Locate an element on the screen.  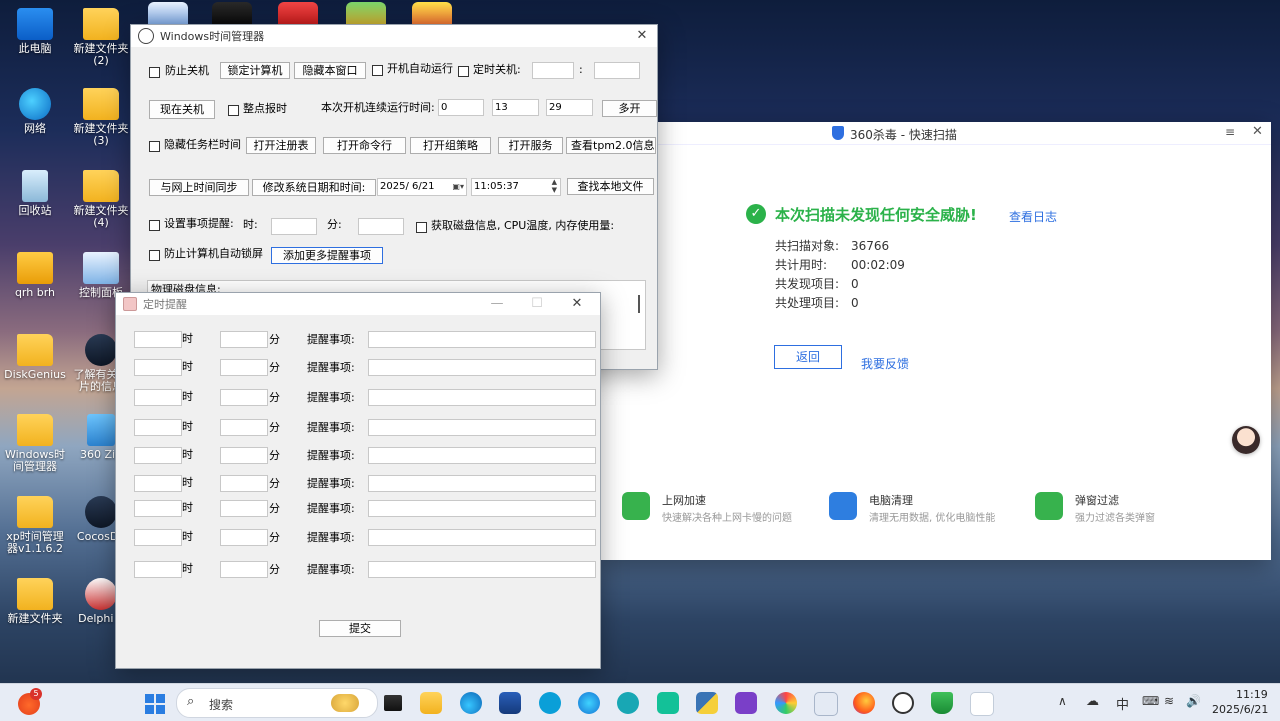
desktop-icon-user-folder: qrh brh is located at coordinates (35, 275).